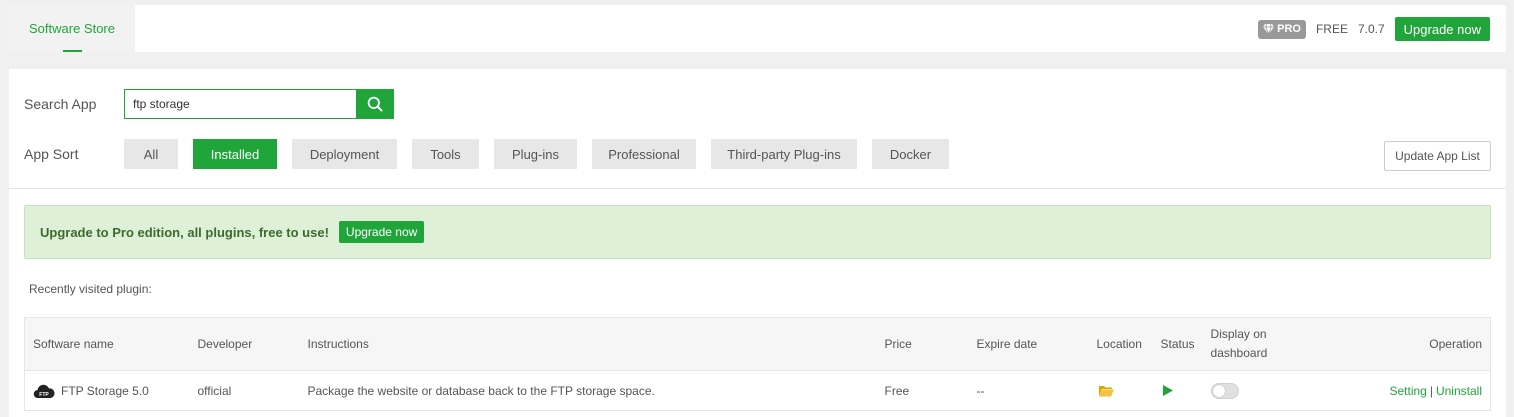 The image size is (1514, 417). Describe the element at coordinates (445, 154) in the screenshot. I see `sort-tools: Tools` at that location.